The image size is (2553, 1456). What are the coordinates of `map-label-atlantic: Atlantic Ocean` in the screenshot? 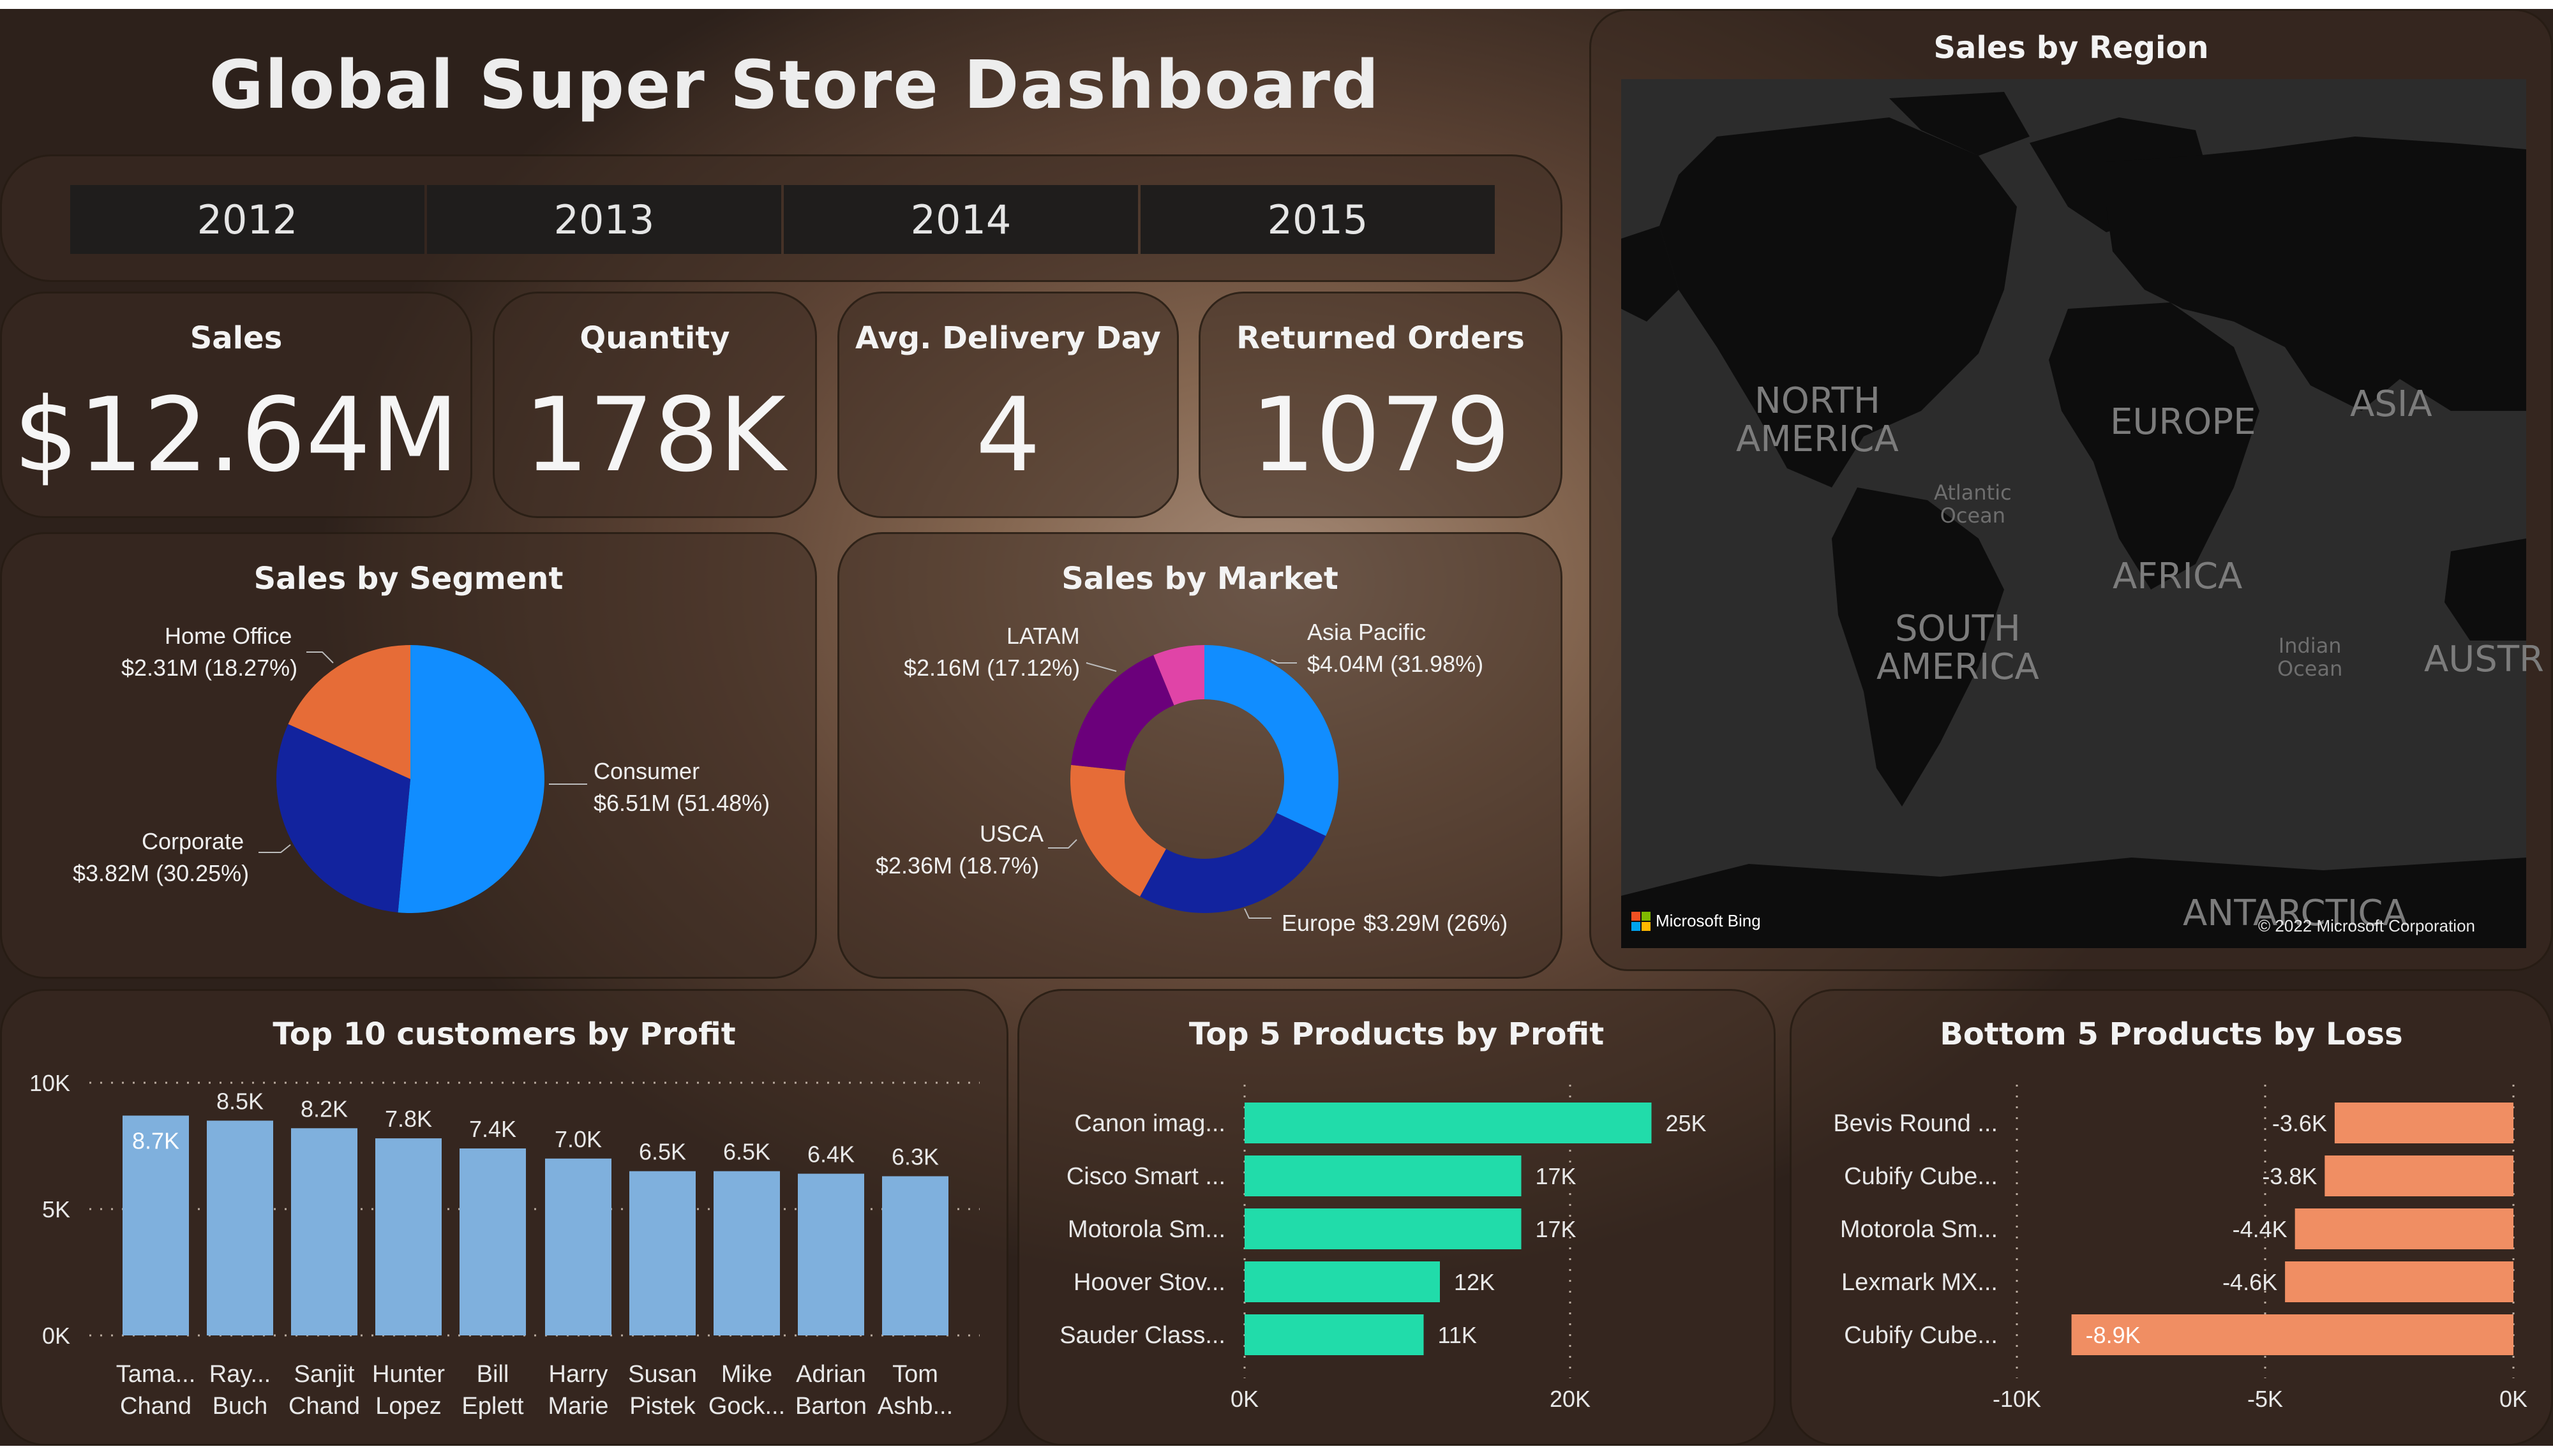 It's located at (1973, 504).